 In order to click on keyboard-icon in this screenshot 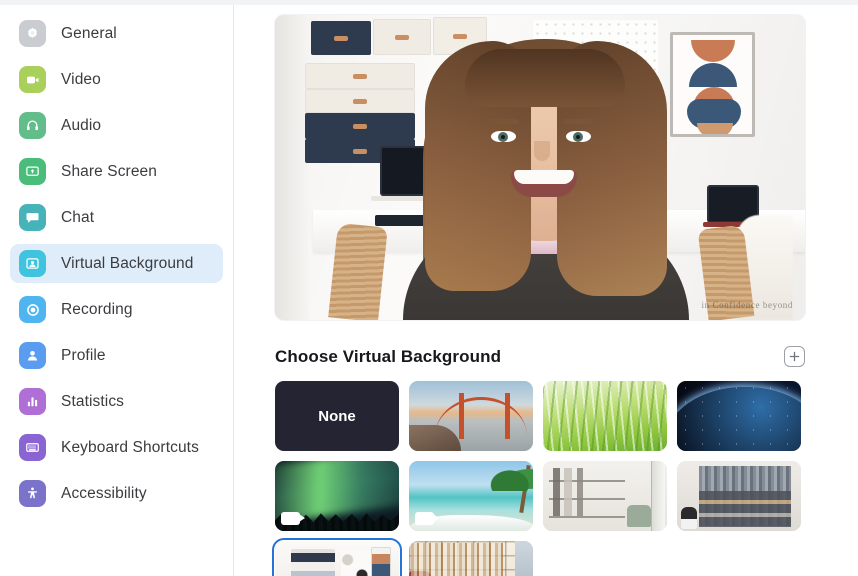, I will do `click(32, 447)`.